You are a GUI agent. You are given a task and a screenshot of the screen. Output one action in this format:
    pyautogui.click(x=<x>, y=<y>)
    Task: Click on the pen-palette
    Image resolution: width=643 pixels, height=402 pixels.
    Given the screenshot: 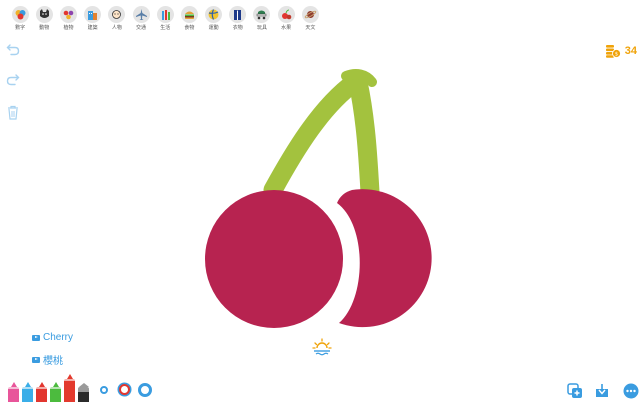 What is the action you would take?
    pyautogui.click(x=48, y=388)
    